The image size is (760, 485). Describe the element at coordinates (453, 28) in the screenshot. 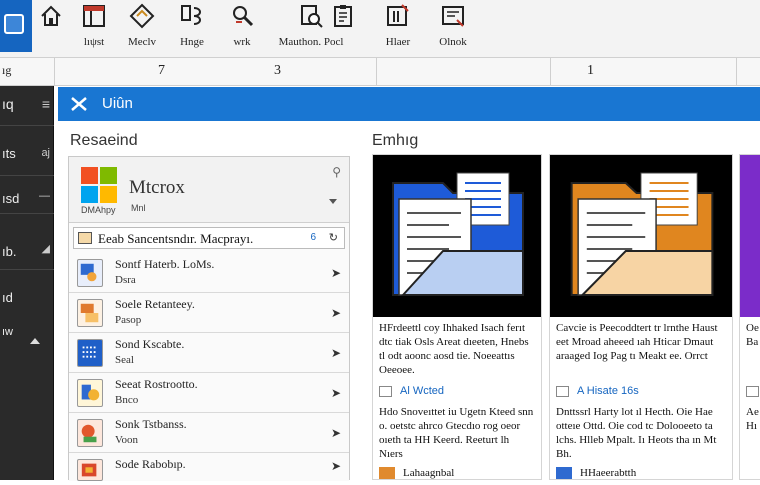

I see `ribbon-button-olnok: Olnok` at that location.